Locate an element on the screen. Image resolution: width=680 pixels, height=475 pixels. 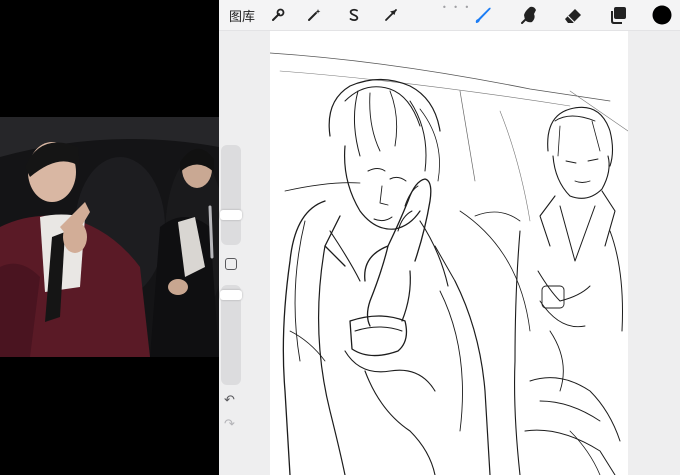
undo-icon: ↶ is located at coordinates (229, 400).